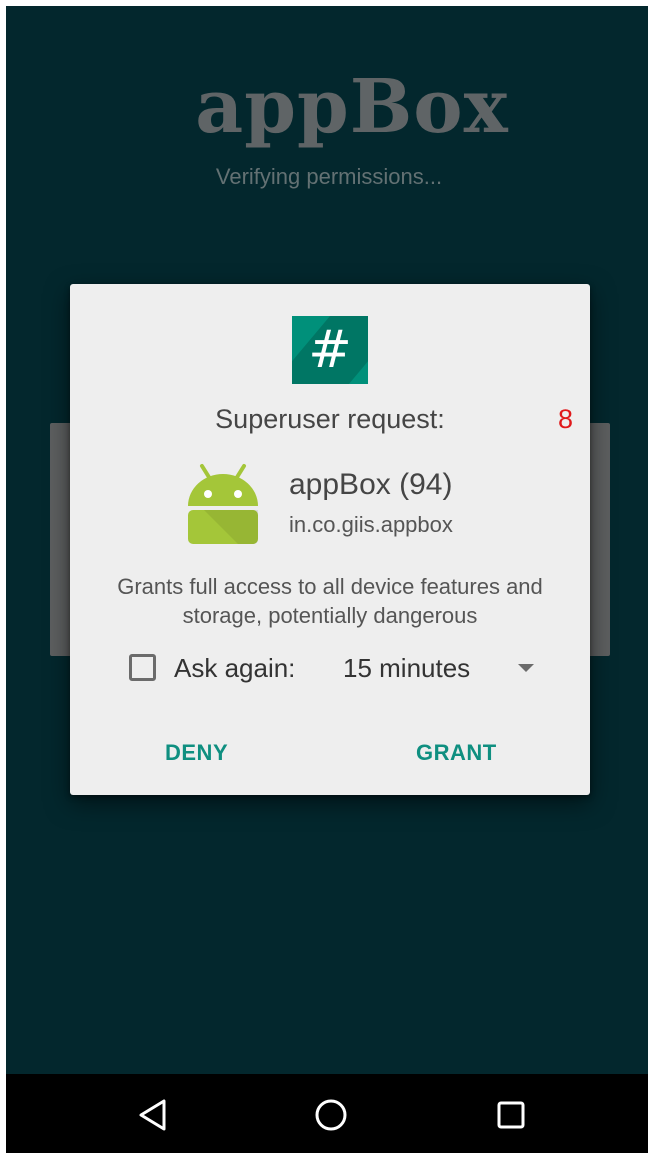 This screenshot has height=1153, width=648. Describe the element at coordinates (352, 107) in the screenshot. I see `app-title: appBox` at that location.